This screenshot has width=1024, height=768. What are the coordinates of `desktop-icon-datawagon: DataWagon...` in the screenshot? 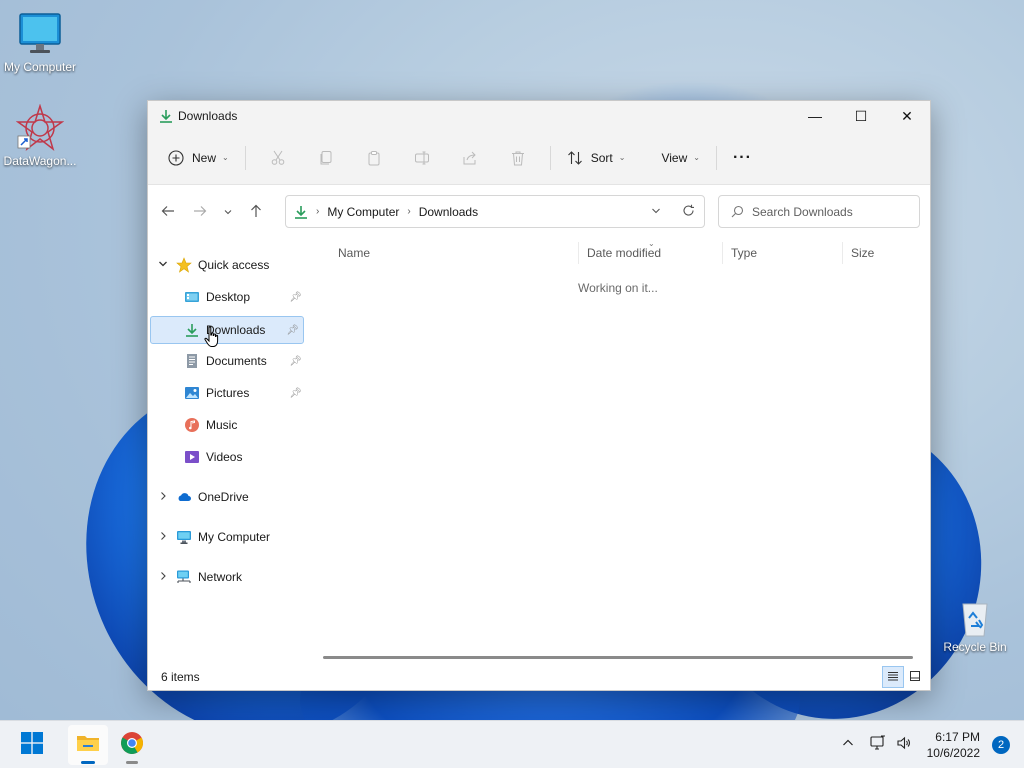 It's located at (40, 135).